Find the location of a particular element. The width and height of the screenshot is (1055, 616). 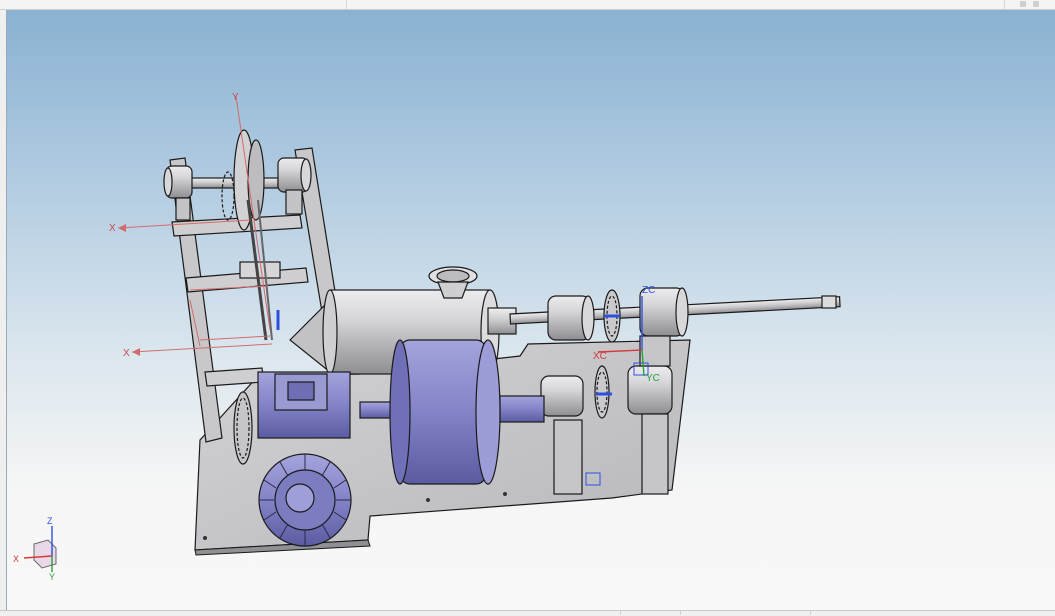

datum-x-label-lower: X is located at coordinates (126, 353).